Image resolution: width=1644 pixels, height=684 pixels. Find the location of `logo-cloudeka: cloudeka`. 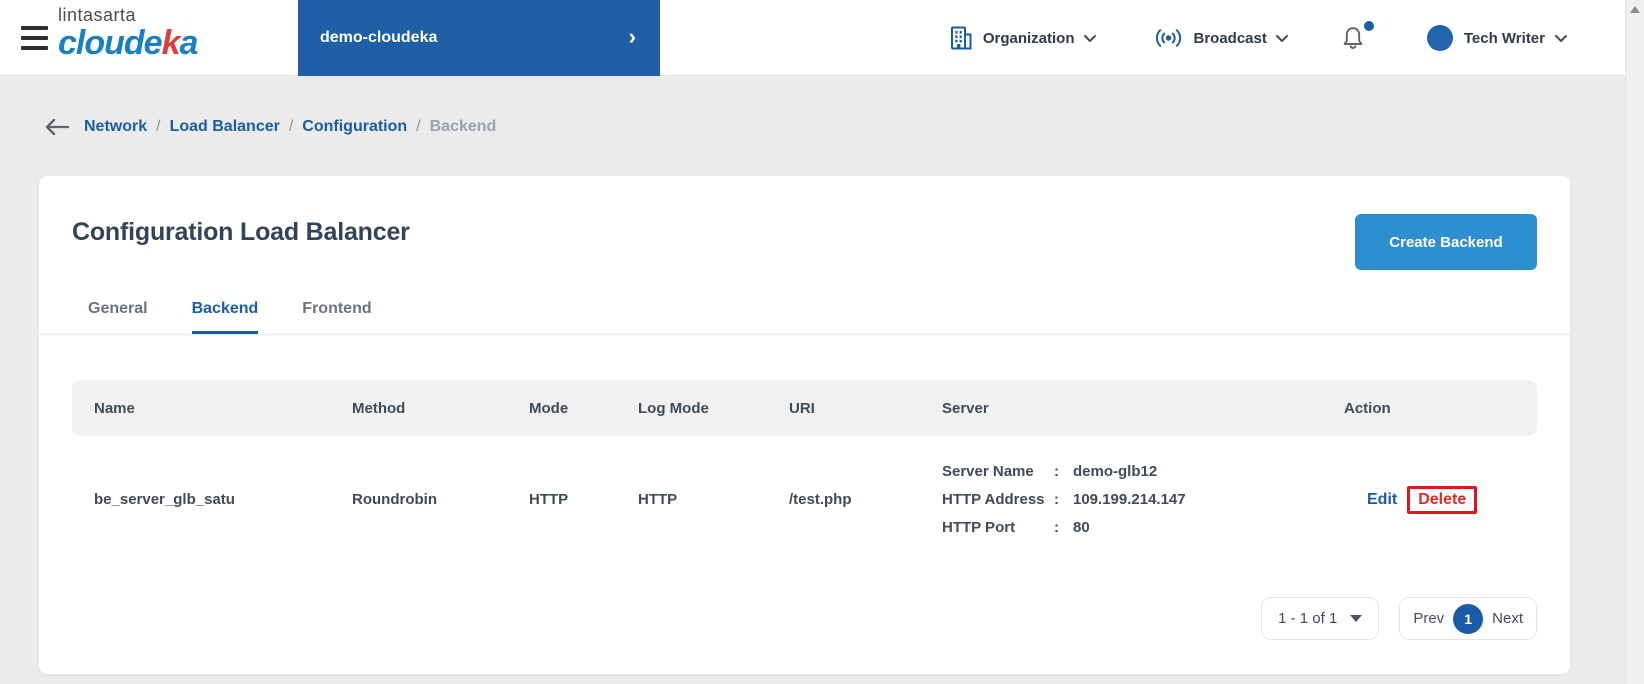

logo-cloudeka: cloudeka is located at coordinates (128, 43).